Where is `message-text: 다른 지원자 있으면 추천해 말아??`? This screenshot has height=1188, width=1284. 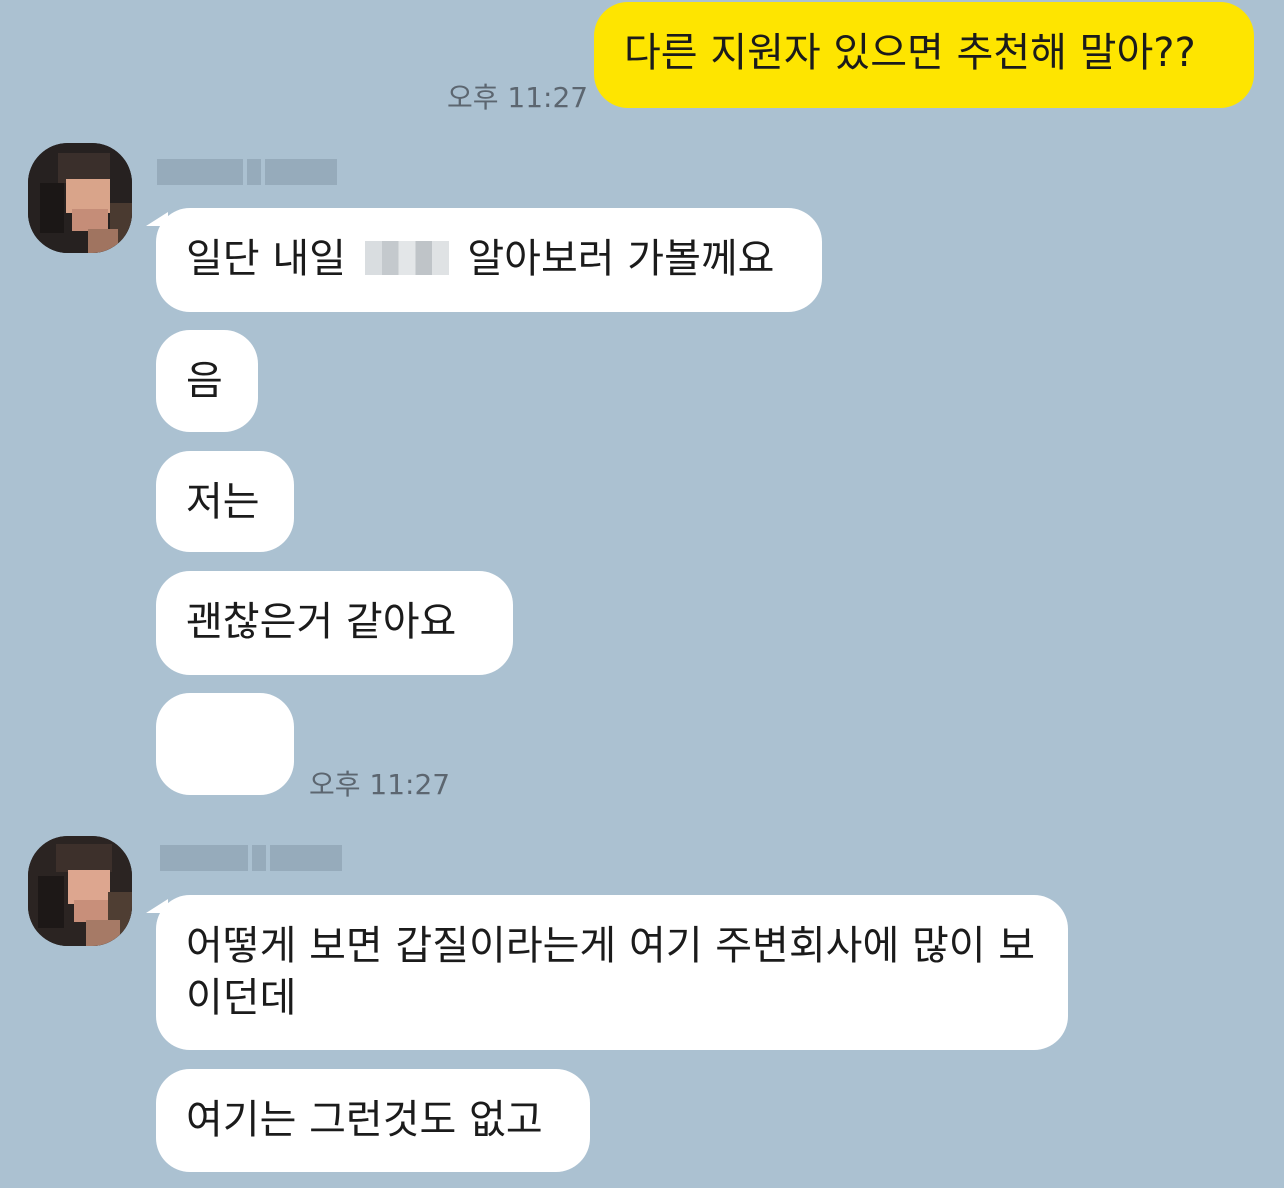
message-text: 다른 지원자 있으면 추천해 말아?? is located at coordinates (910, 53).